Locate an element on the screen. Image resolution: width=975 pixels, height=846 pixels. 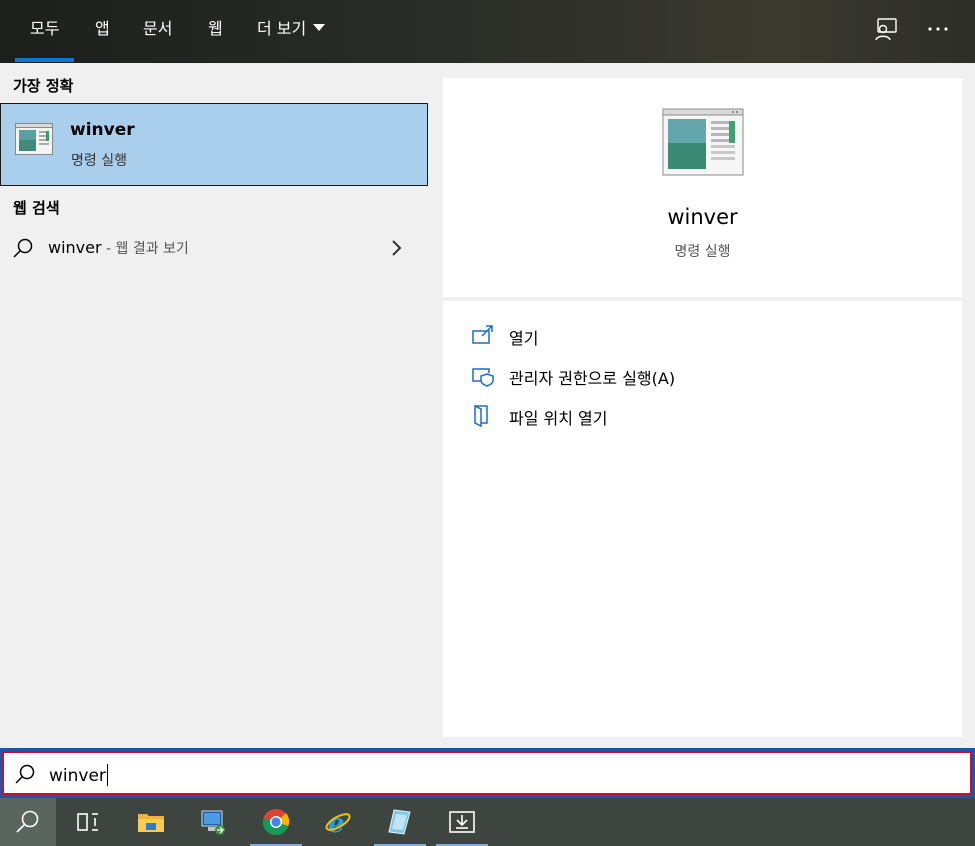
taskbar-search-button is located at coordinates (28, 822).